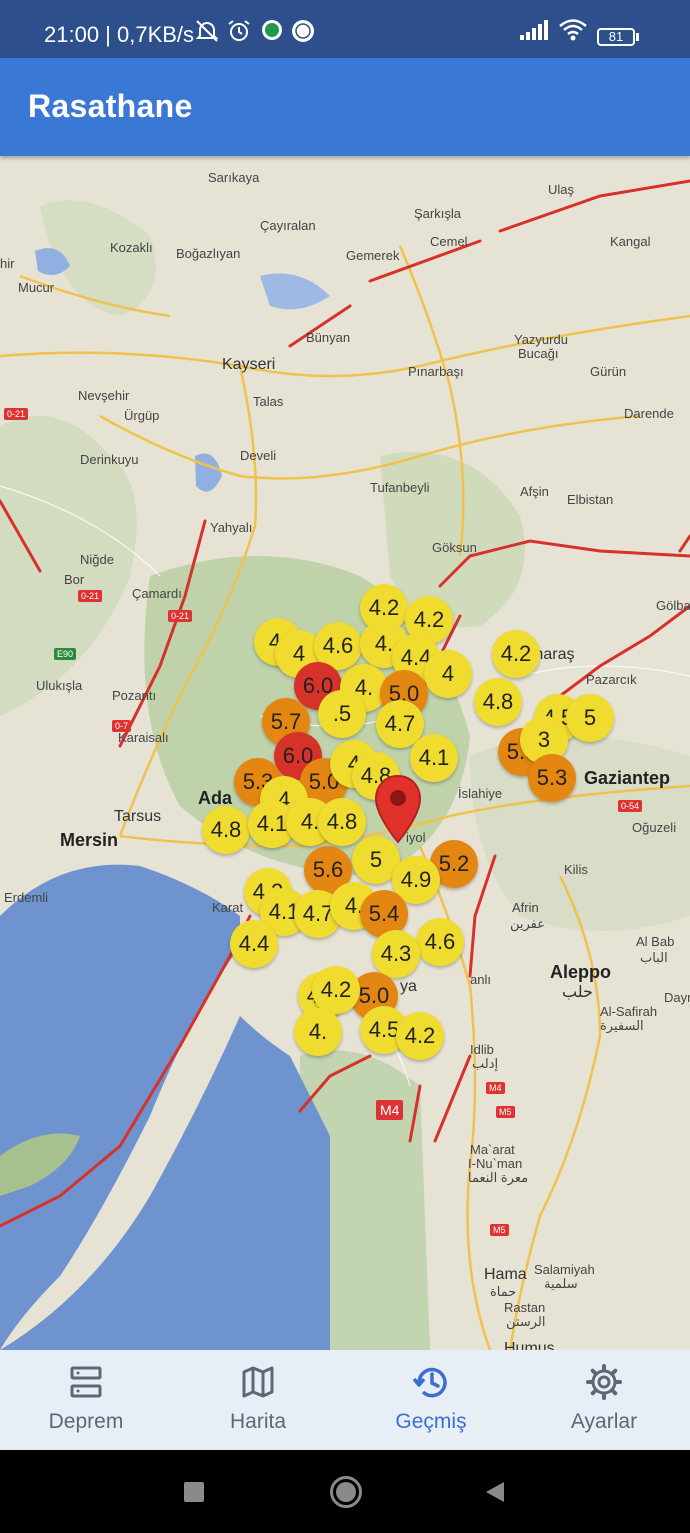 The image size is (690, 1533). What do you see at coordinates (231, 527) in the screenshot?
I see `place-label: Yahyalı` at bounding box center [231, 527].